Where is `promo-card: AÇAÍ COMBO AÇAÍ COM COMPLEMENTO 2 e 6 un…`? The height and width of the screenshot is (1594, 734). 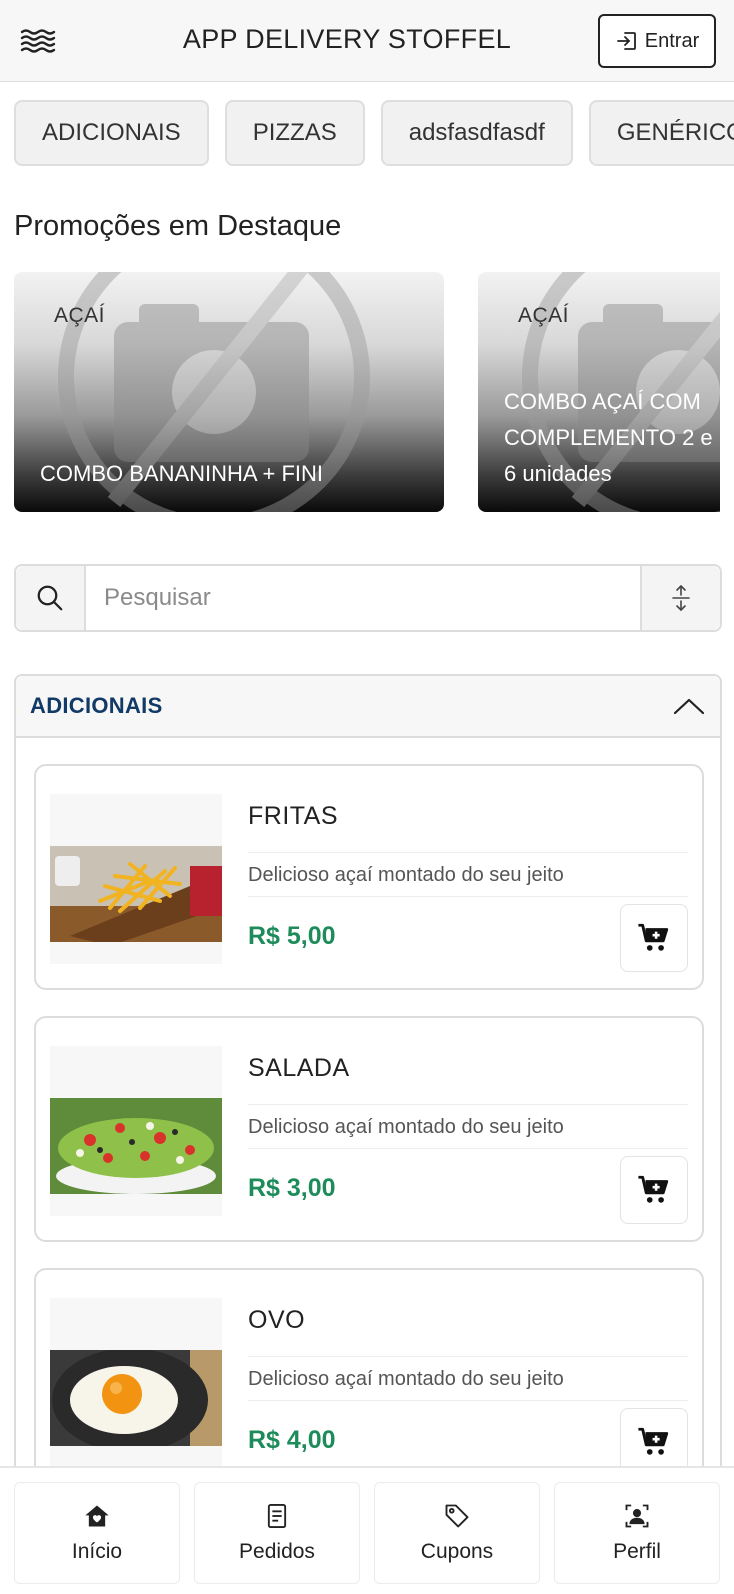
promo-card: AÇAÍ COMBO AÇAÍ COM COMPLEMENTO 2 e 6 un… is located at coordinates (599, 392).